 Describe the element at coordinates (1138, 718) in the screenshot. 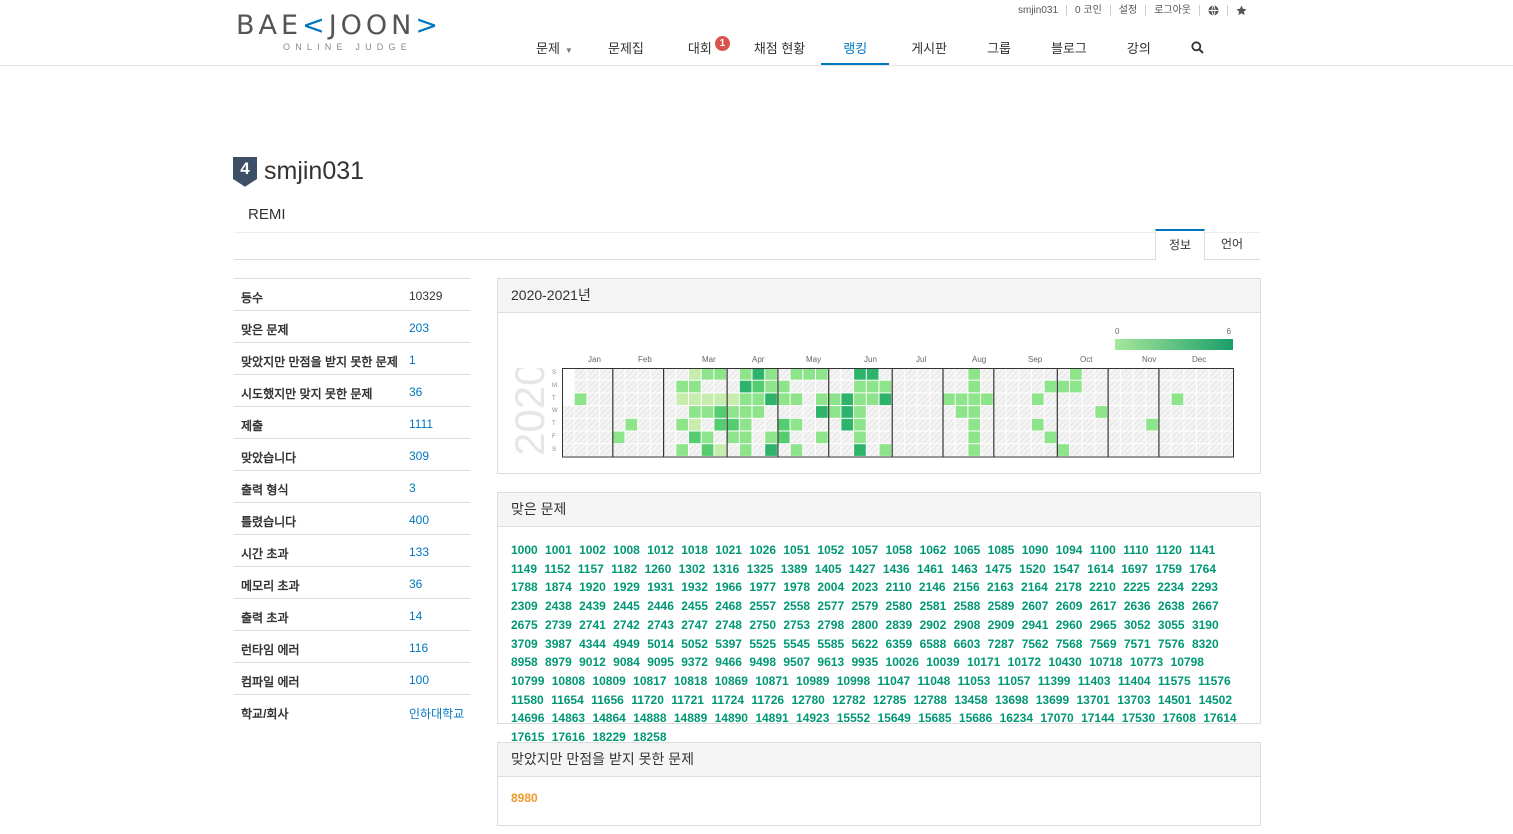

I see `problem-link: 17530` at that location.